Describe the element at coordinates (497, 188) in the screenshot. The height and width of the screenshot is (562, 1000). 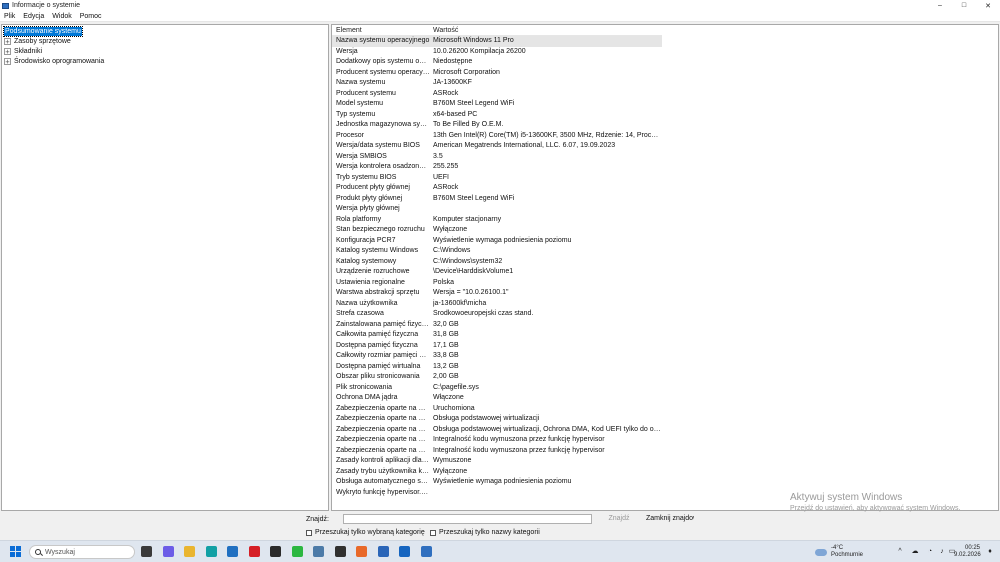
I see `table-row: Producent płyty głównej ASRock` at that location.